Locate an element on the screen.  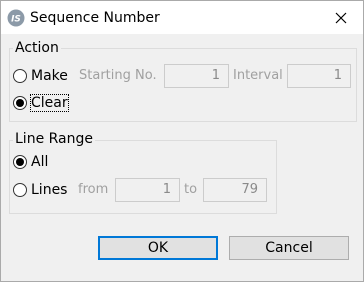
close-icon is located at coordinates (341, 17).